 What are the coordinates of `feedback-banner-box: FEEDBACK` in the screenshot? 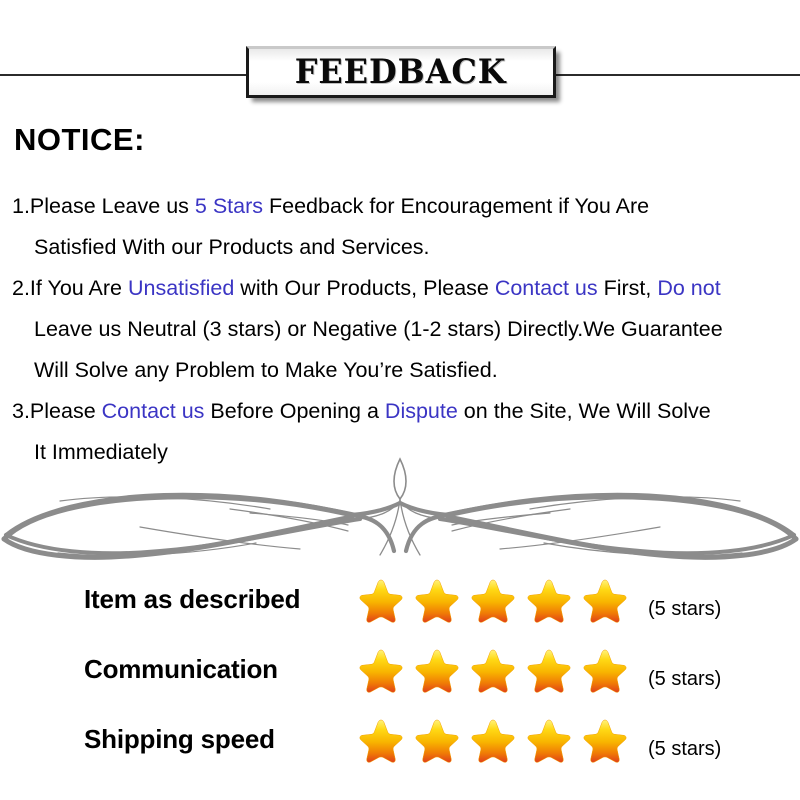 It's located at (401, 72).